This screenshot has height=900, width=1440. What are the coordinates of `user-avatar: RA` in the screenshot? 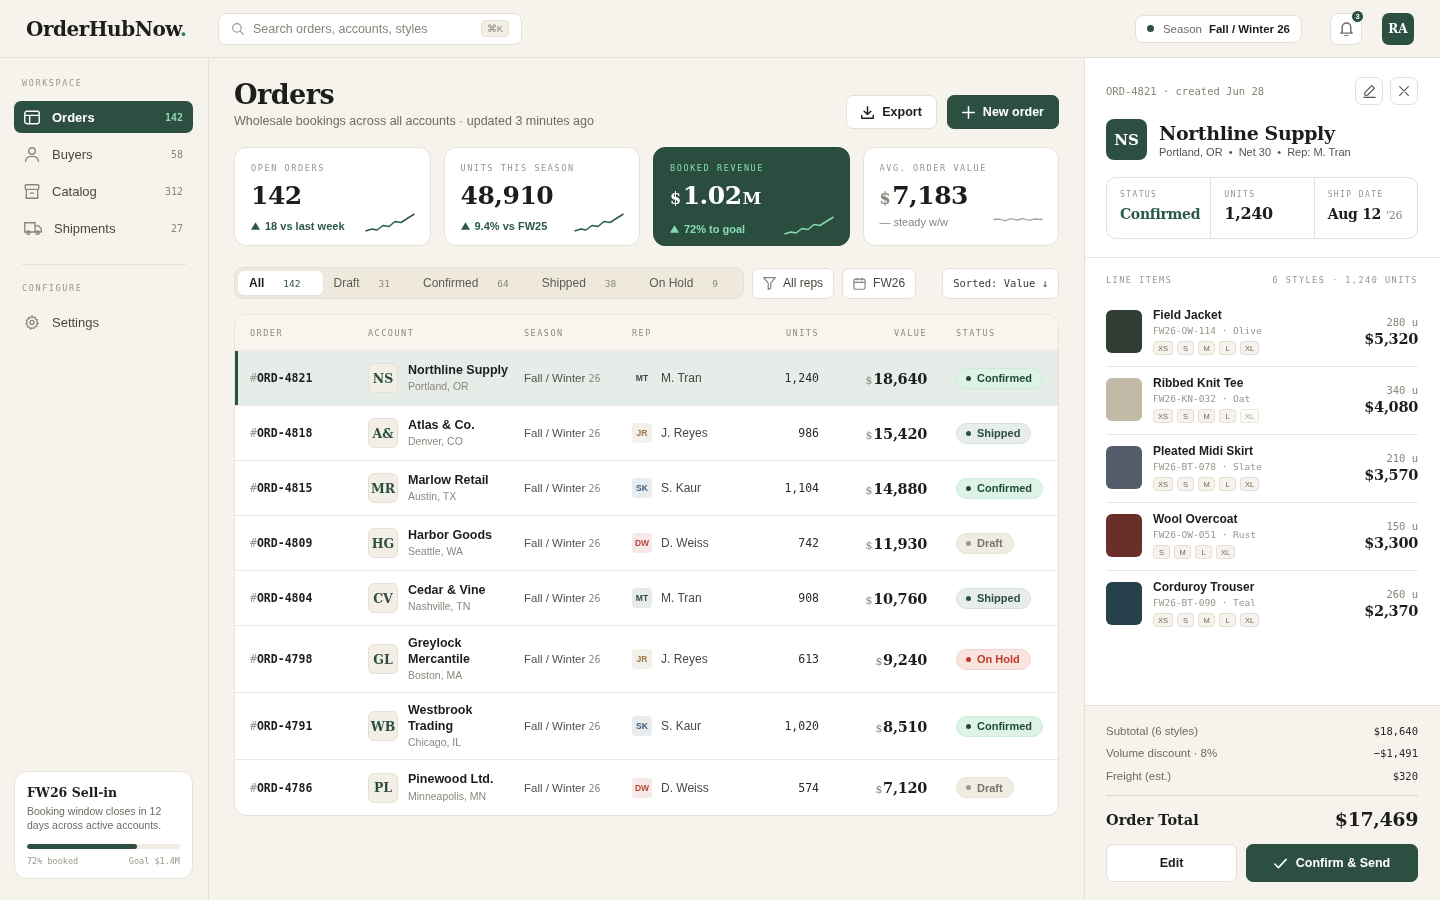 It's located at (1398, 28).